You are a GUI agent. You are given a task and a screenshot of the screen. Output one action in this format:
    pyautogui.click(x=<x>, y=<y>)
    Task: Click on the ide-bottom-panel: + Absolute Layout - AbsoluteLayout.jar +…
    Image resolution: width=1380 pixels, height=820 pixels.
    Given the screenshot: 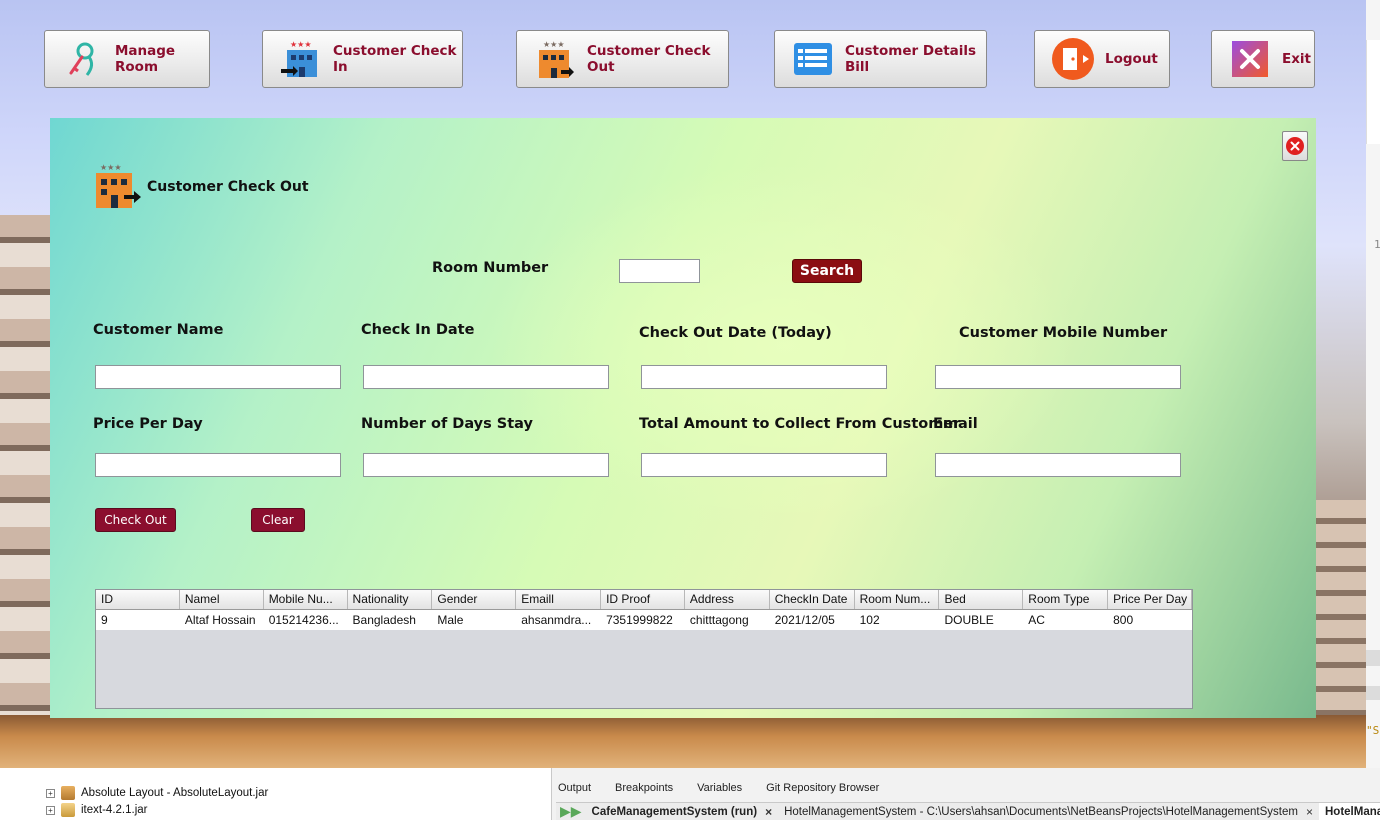 What is the action you would take?
    pyautogui.click(x=690, y=794)
    